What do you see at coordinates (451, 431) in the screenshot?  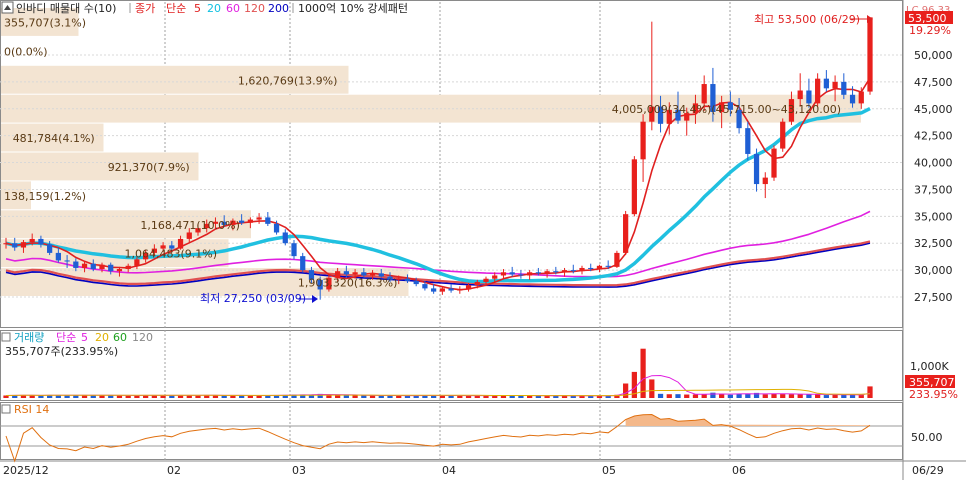 I see `rsi-panel` at bounding box center [451, 431].